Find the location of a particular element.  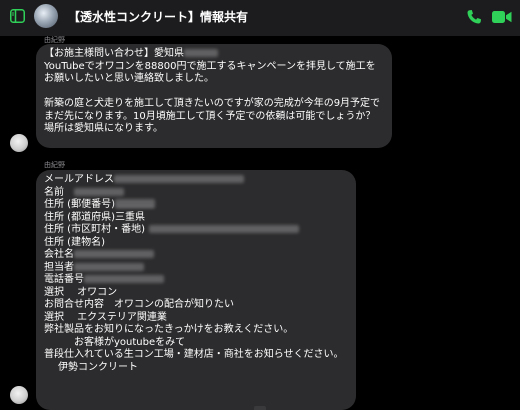

phone-icon is located at coordinates (474, 17).